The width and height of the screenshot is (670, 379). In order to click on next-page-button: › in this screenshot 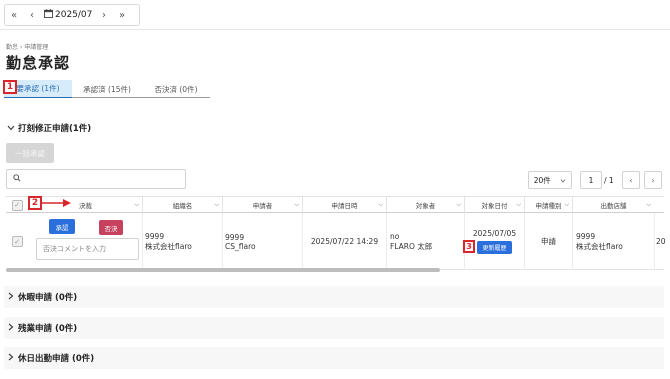, I will do `click(653, 180)`.